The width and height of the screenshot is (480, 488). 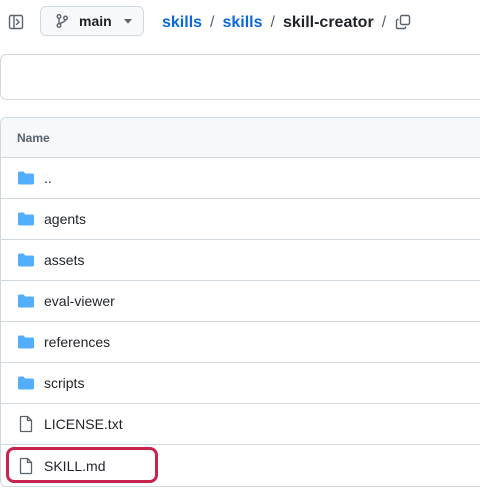 I want to click on branch-selector-button: main, so click(x=92, y=21).